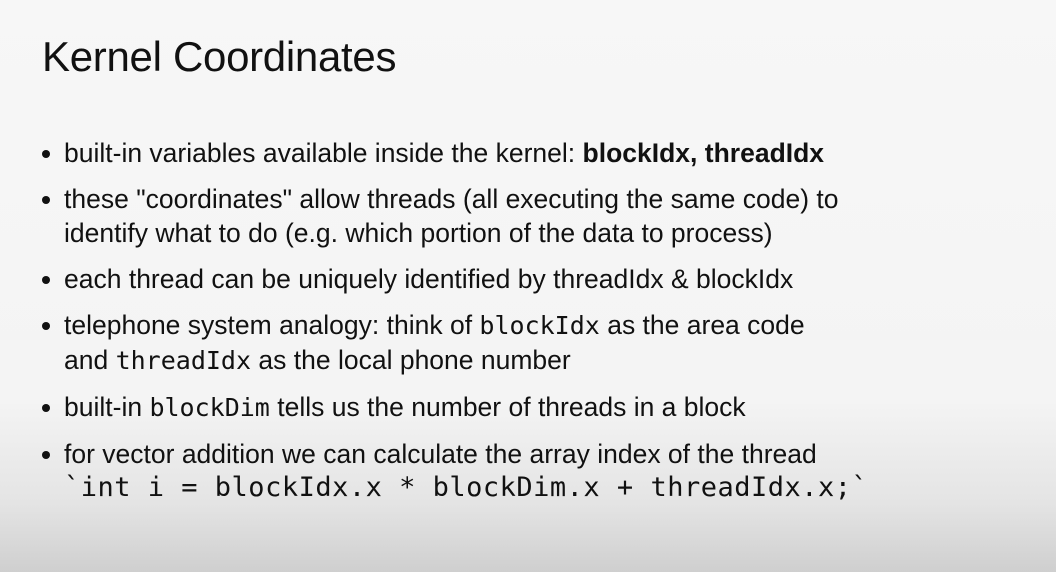 The height and width of the screenshot is (572, 1056). Describe the element at coordinates (272, 325) in the screenshot. I see `text-pre: telephone system analogy: think of` at that location.